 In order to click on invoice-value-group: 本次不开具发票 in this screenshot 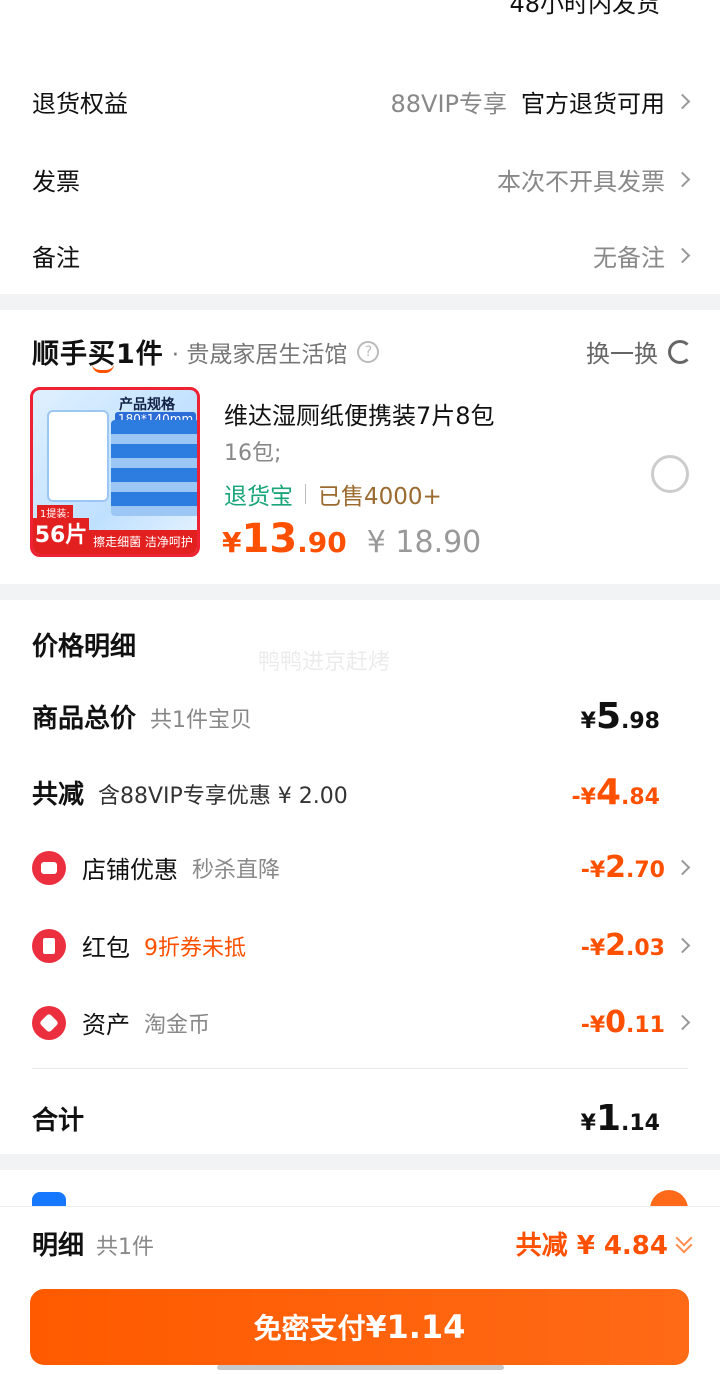, I will do `click(594, 179)`.